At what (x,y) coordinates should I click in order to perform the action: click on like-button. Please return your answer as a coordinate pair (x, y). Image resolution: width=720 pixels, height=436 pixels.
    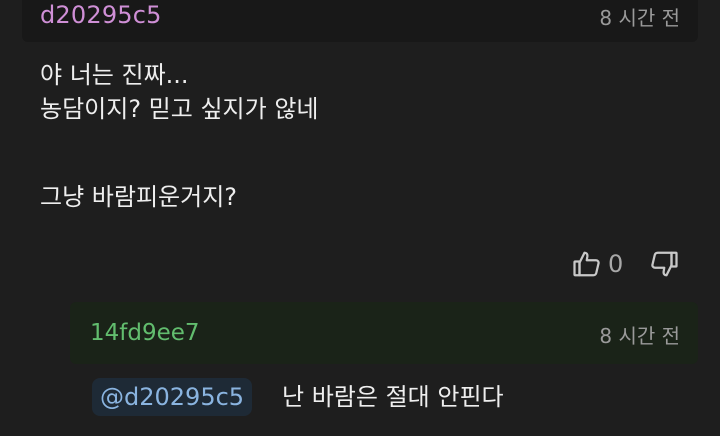
    Looking at the image, I should click on (587, 264).